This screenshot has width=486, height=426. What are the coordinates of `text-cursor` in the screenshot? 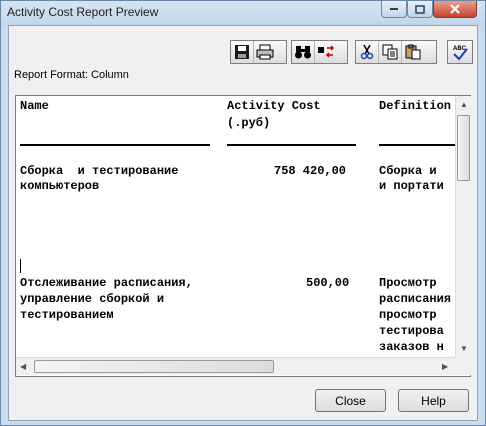 It's located at (20, 266).